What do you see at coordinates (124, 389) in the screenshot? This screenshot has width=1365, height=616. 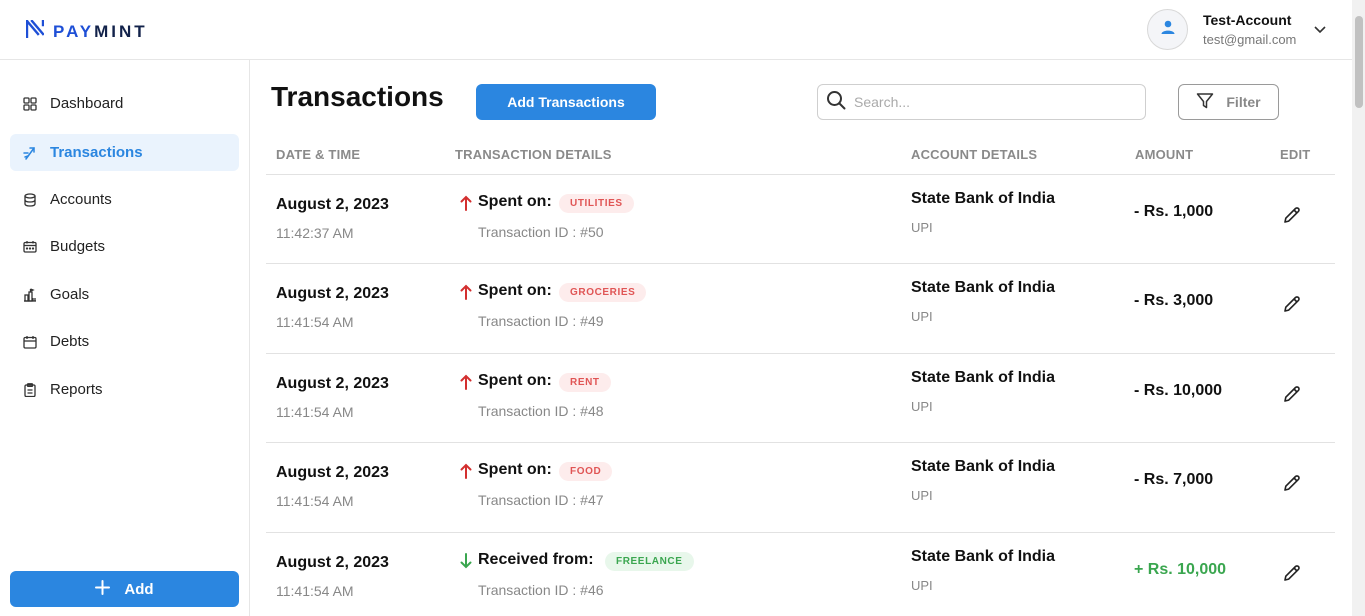 I see `sidebar-item-reports: Reports` at bounding box center [124, 389].